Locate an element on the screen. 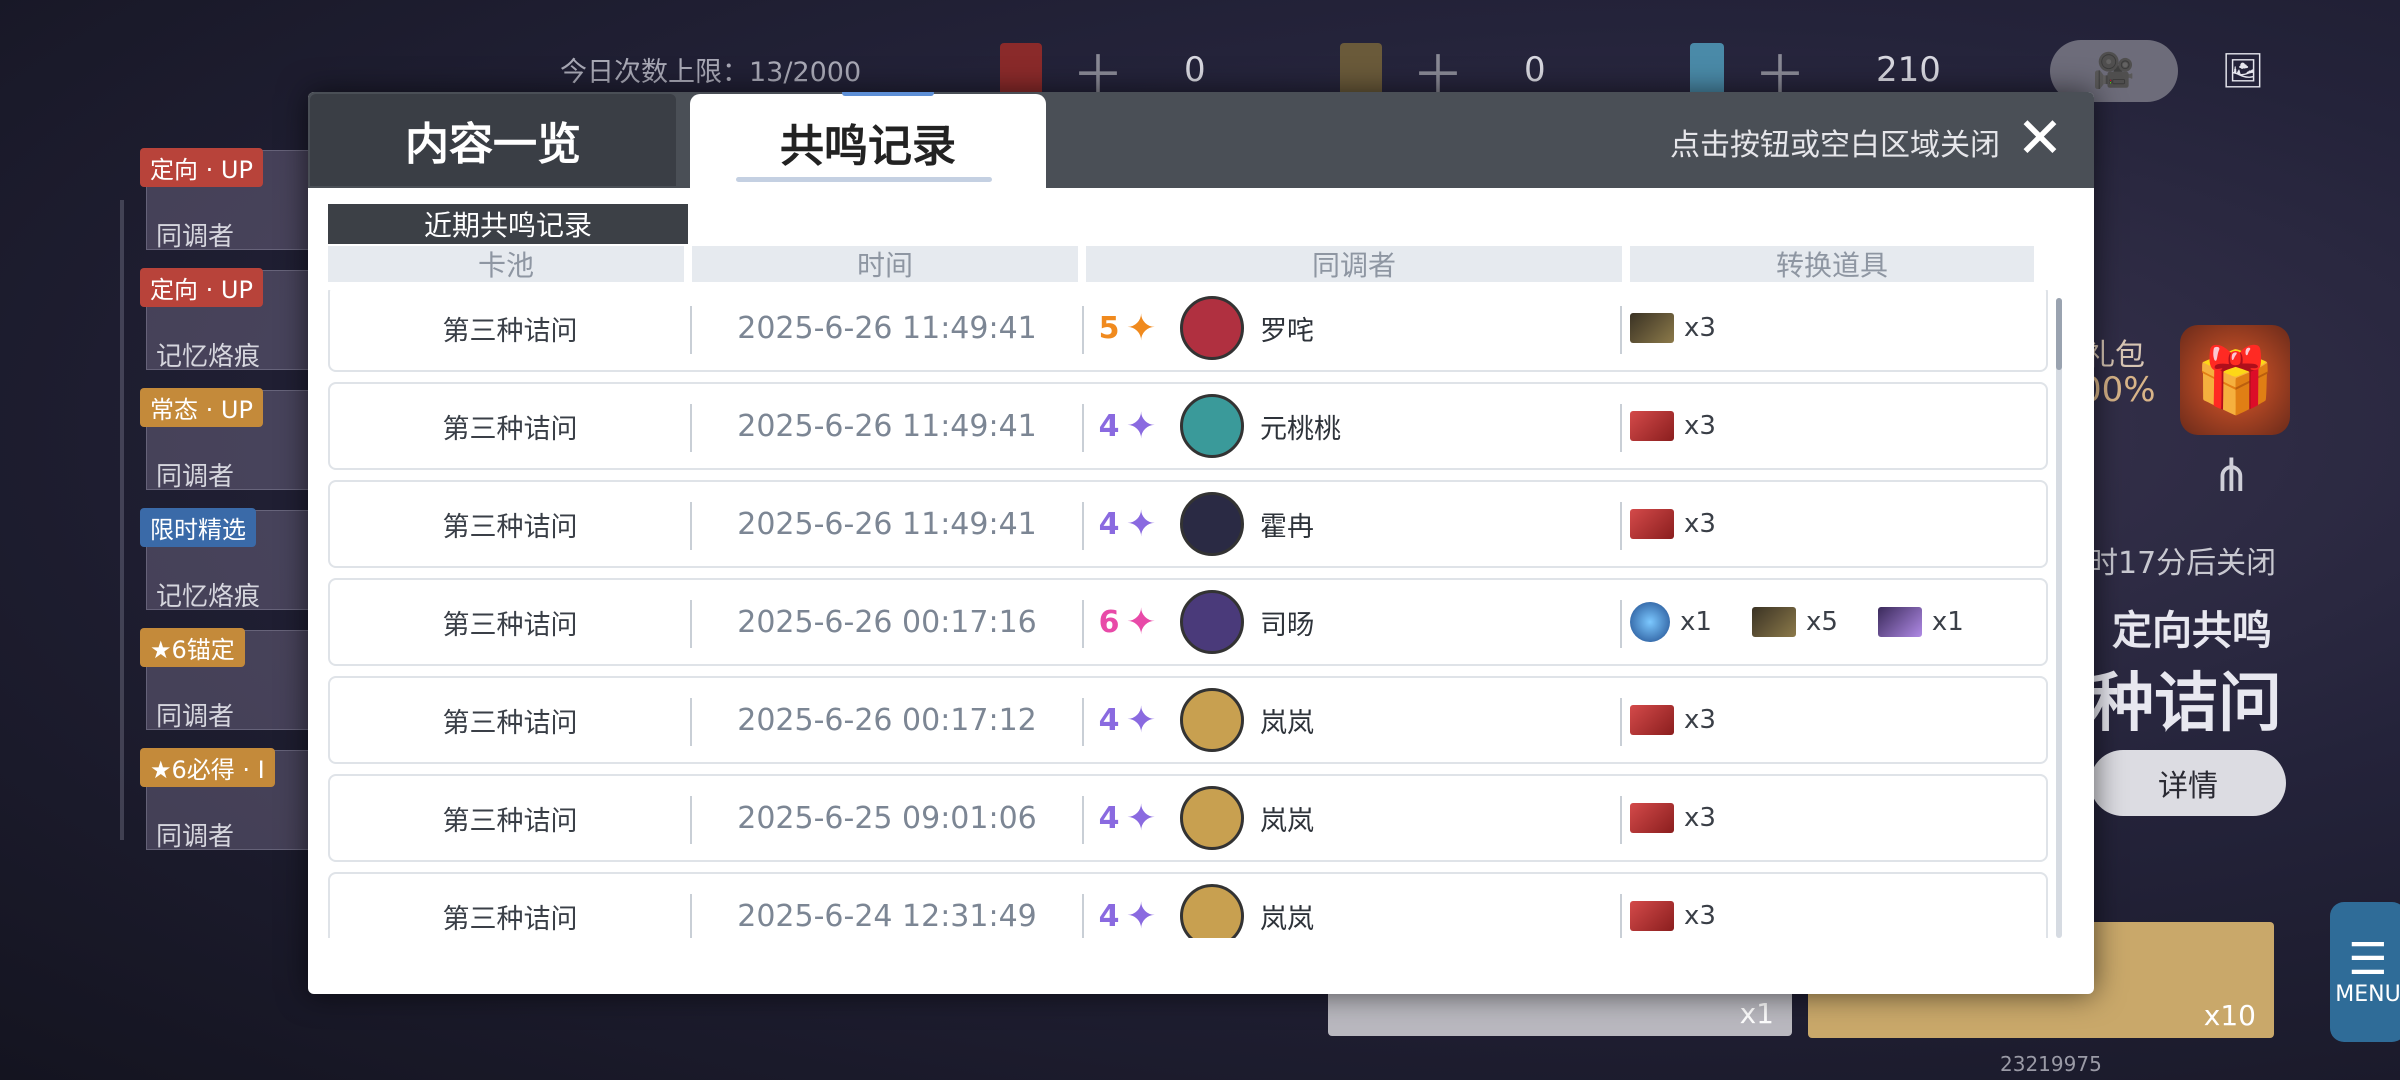 Image resolution: width=2400 pixels, height=1080 pixels. sidebar-timeline is located at coordinates (122, 520).